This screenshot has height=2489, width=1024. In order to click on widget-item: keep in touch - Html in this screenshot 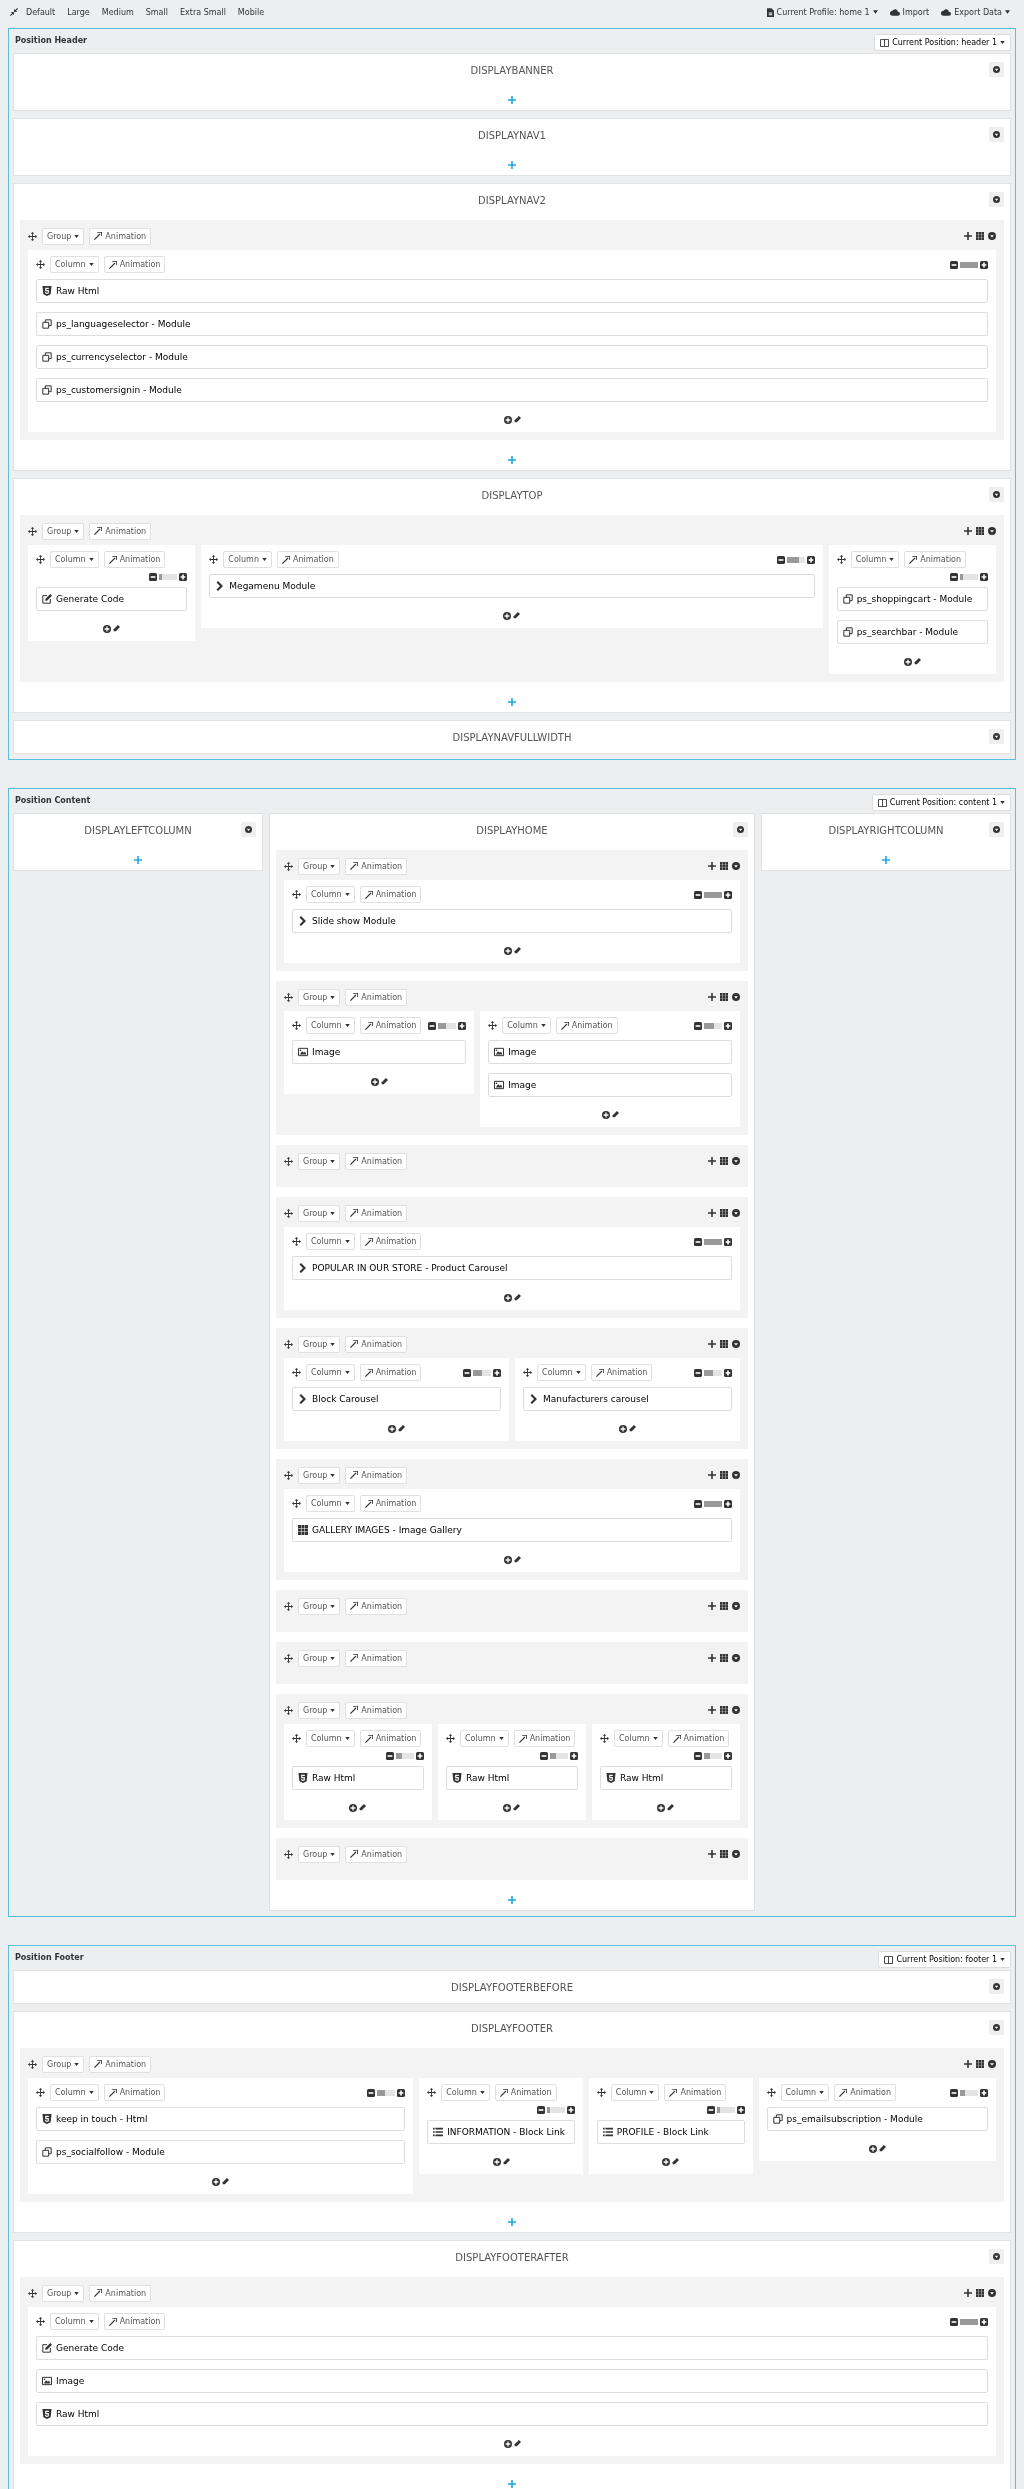, I will do `click(221, 2119)`.